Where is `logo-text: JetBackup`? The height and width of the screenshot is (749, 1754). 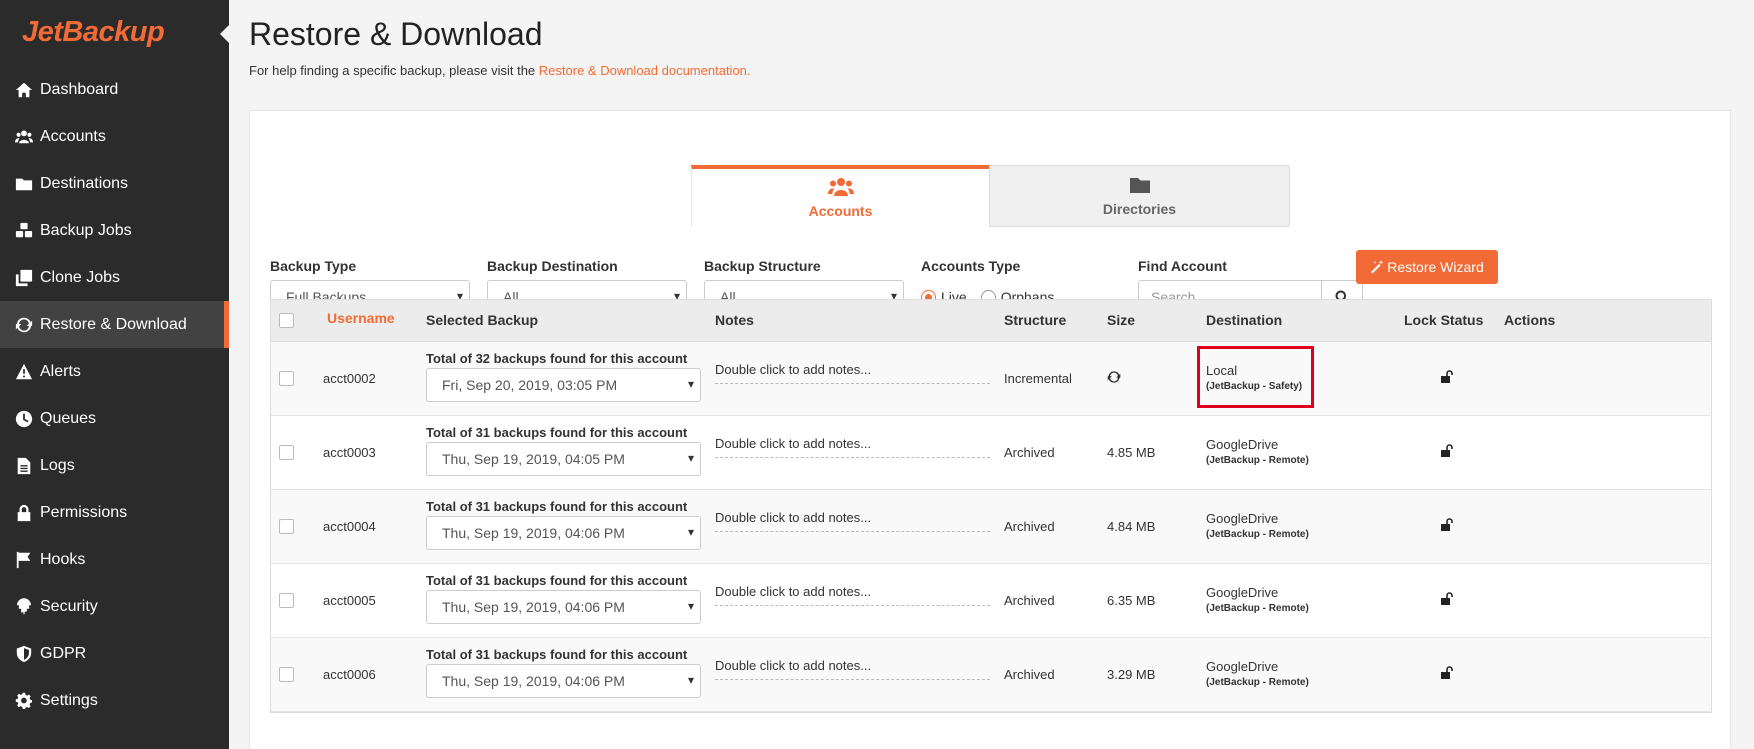 logo-text: JetBackup is located at coordinates (93, 32).